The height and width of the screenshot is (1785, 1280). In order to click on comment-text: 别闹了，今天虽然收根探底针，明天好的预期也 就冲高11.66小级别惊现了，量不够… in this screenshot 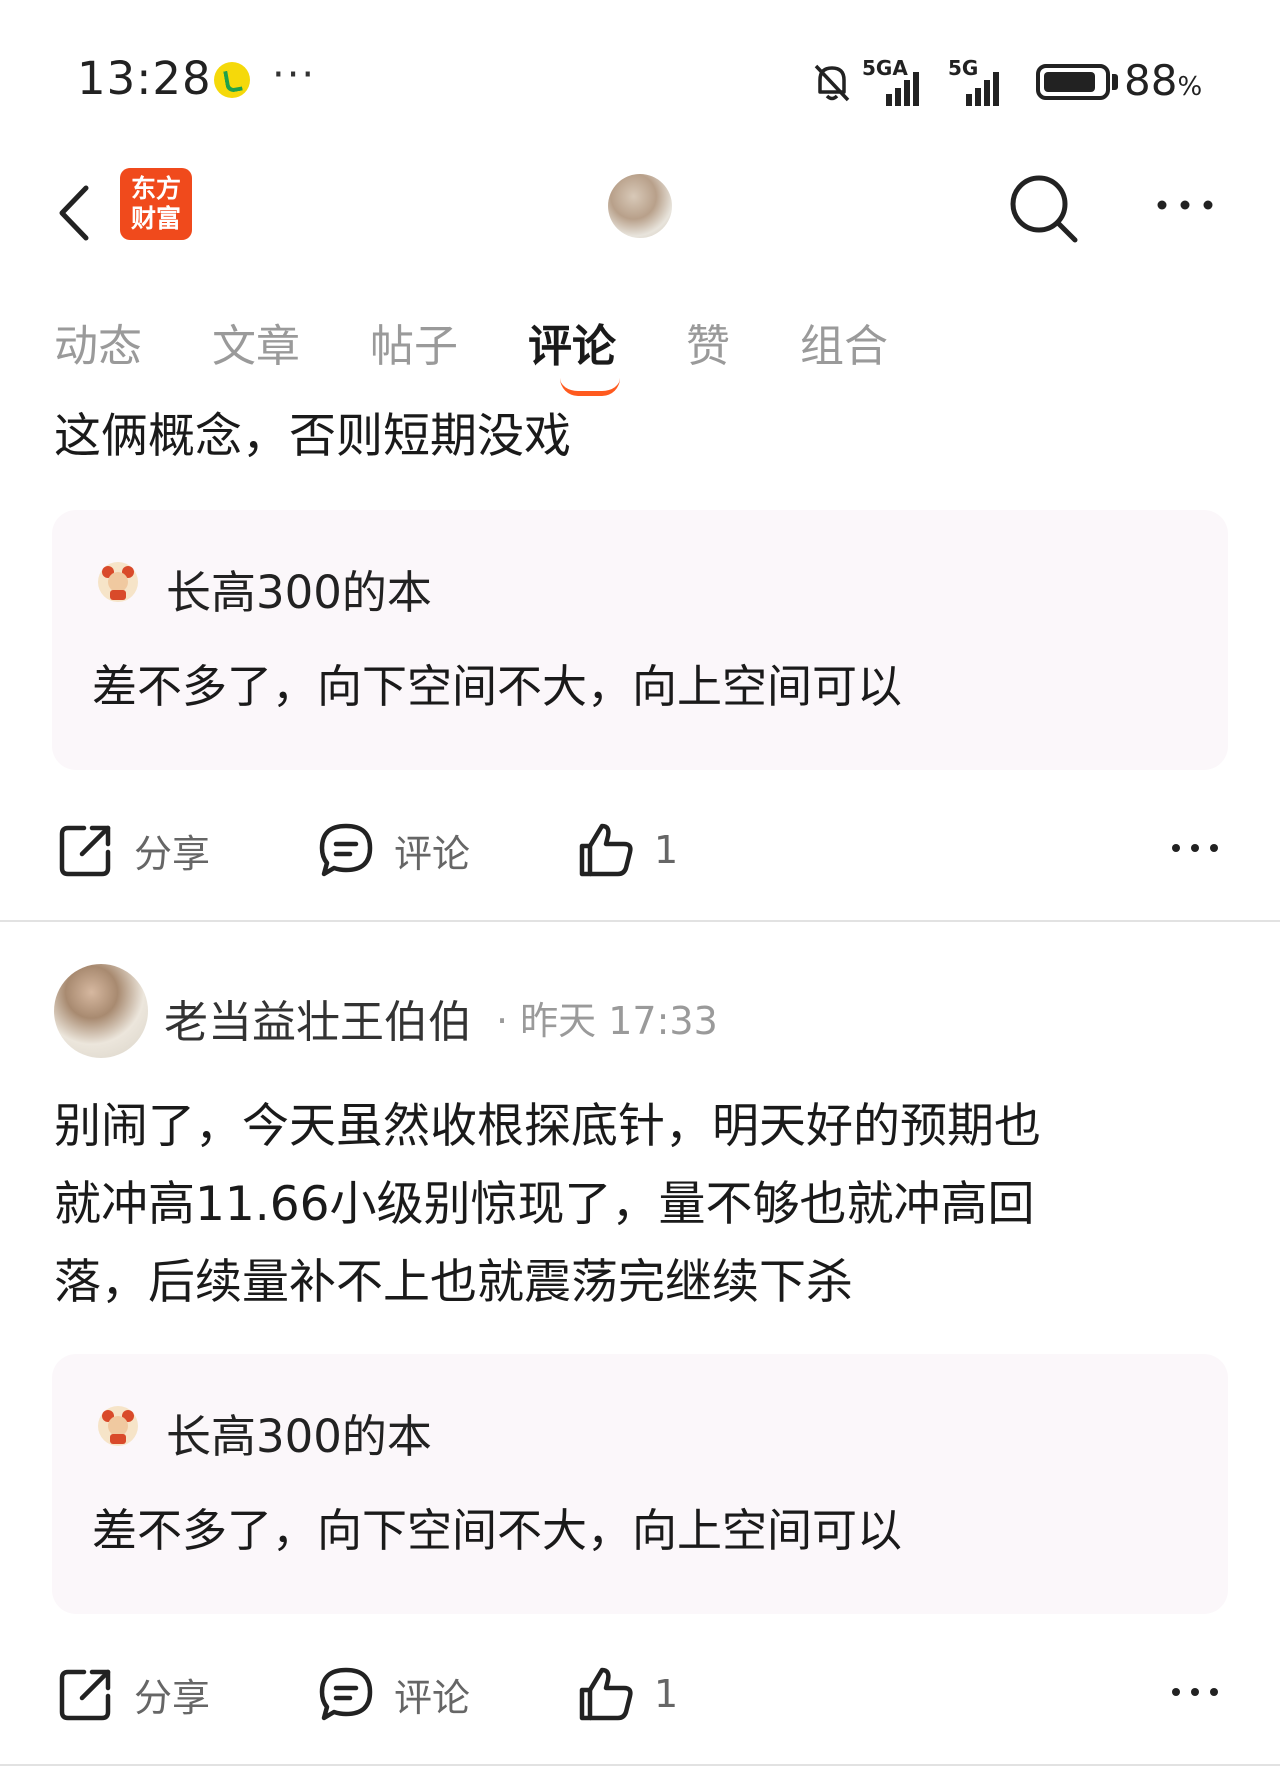, I will do `click(644, 1205)`.